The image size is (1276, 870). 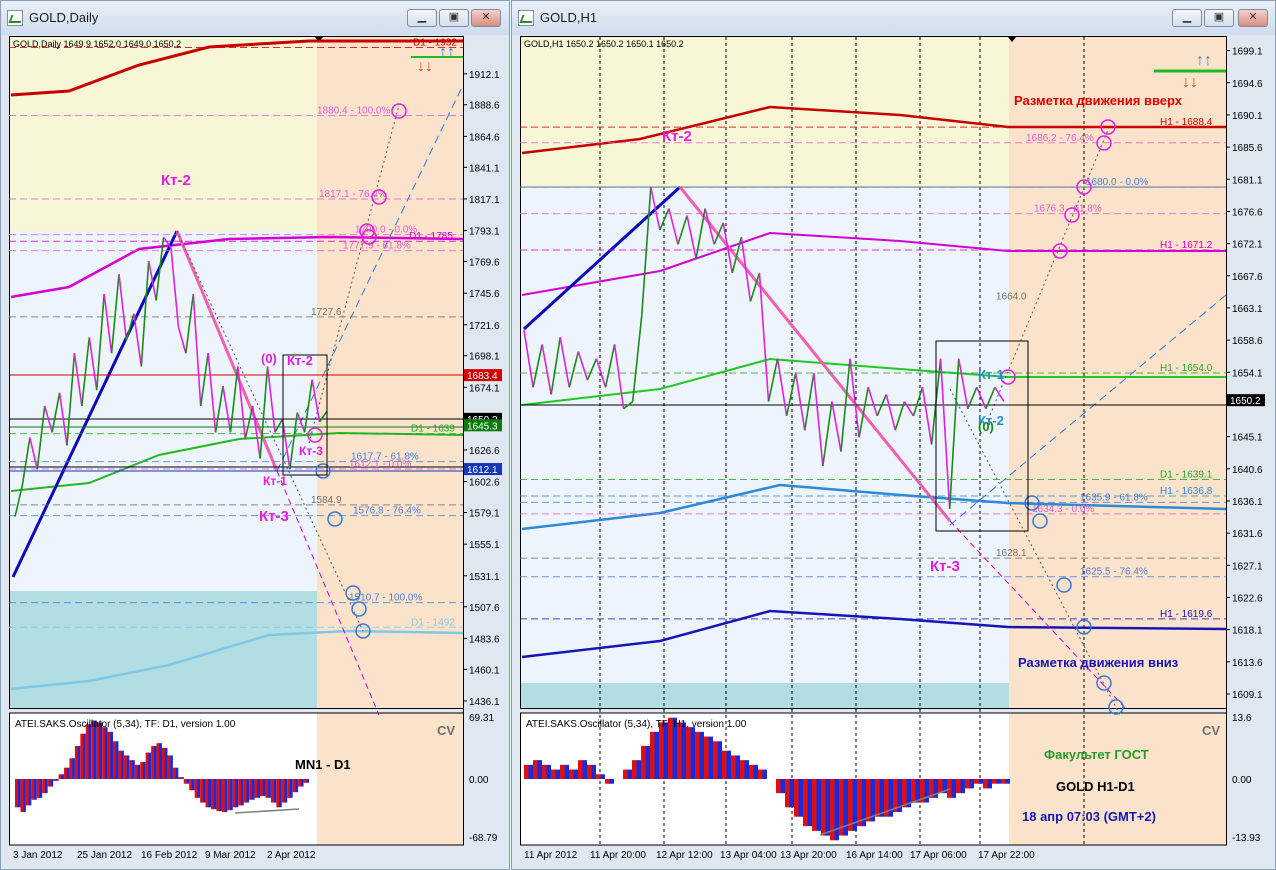 What do you see at coordinates (484, 451) in the screenshot?
I see `price-tick-label: 1626.6` at bounding box center [484, 451].